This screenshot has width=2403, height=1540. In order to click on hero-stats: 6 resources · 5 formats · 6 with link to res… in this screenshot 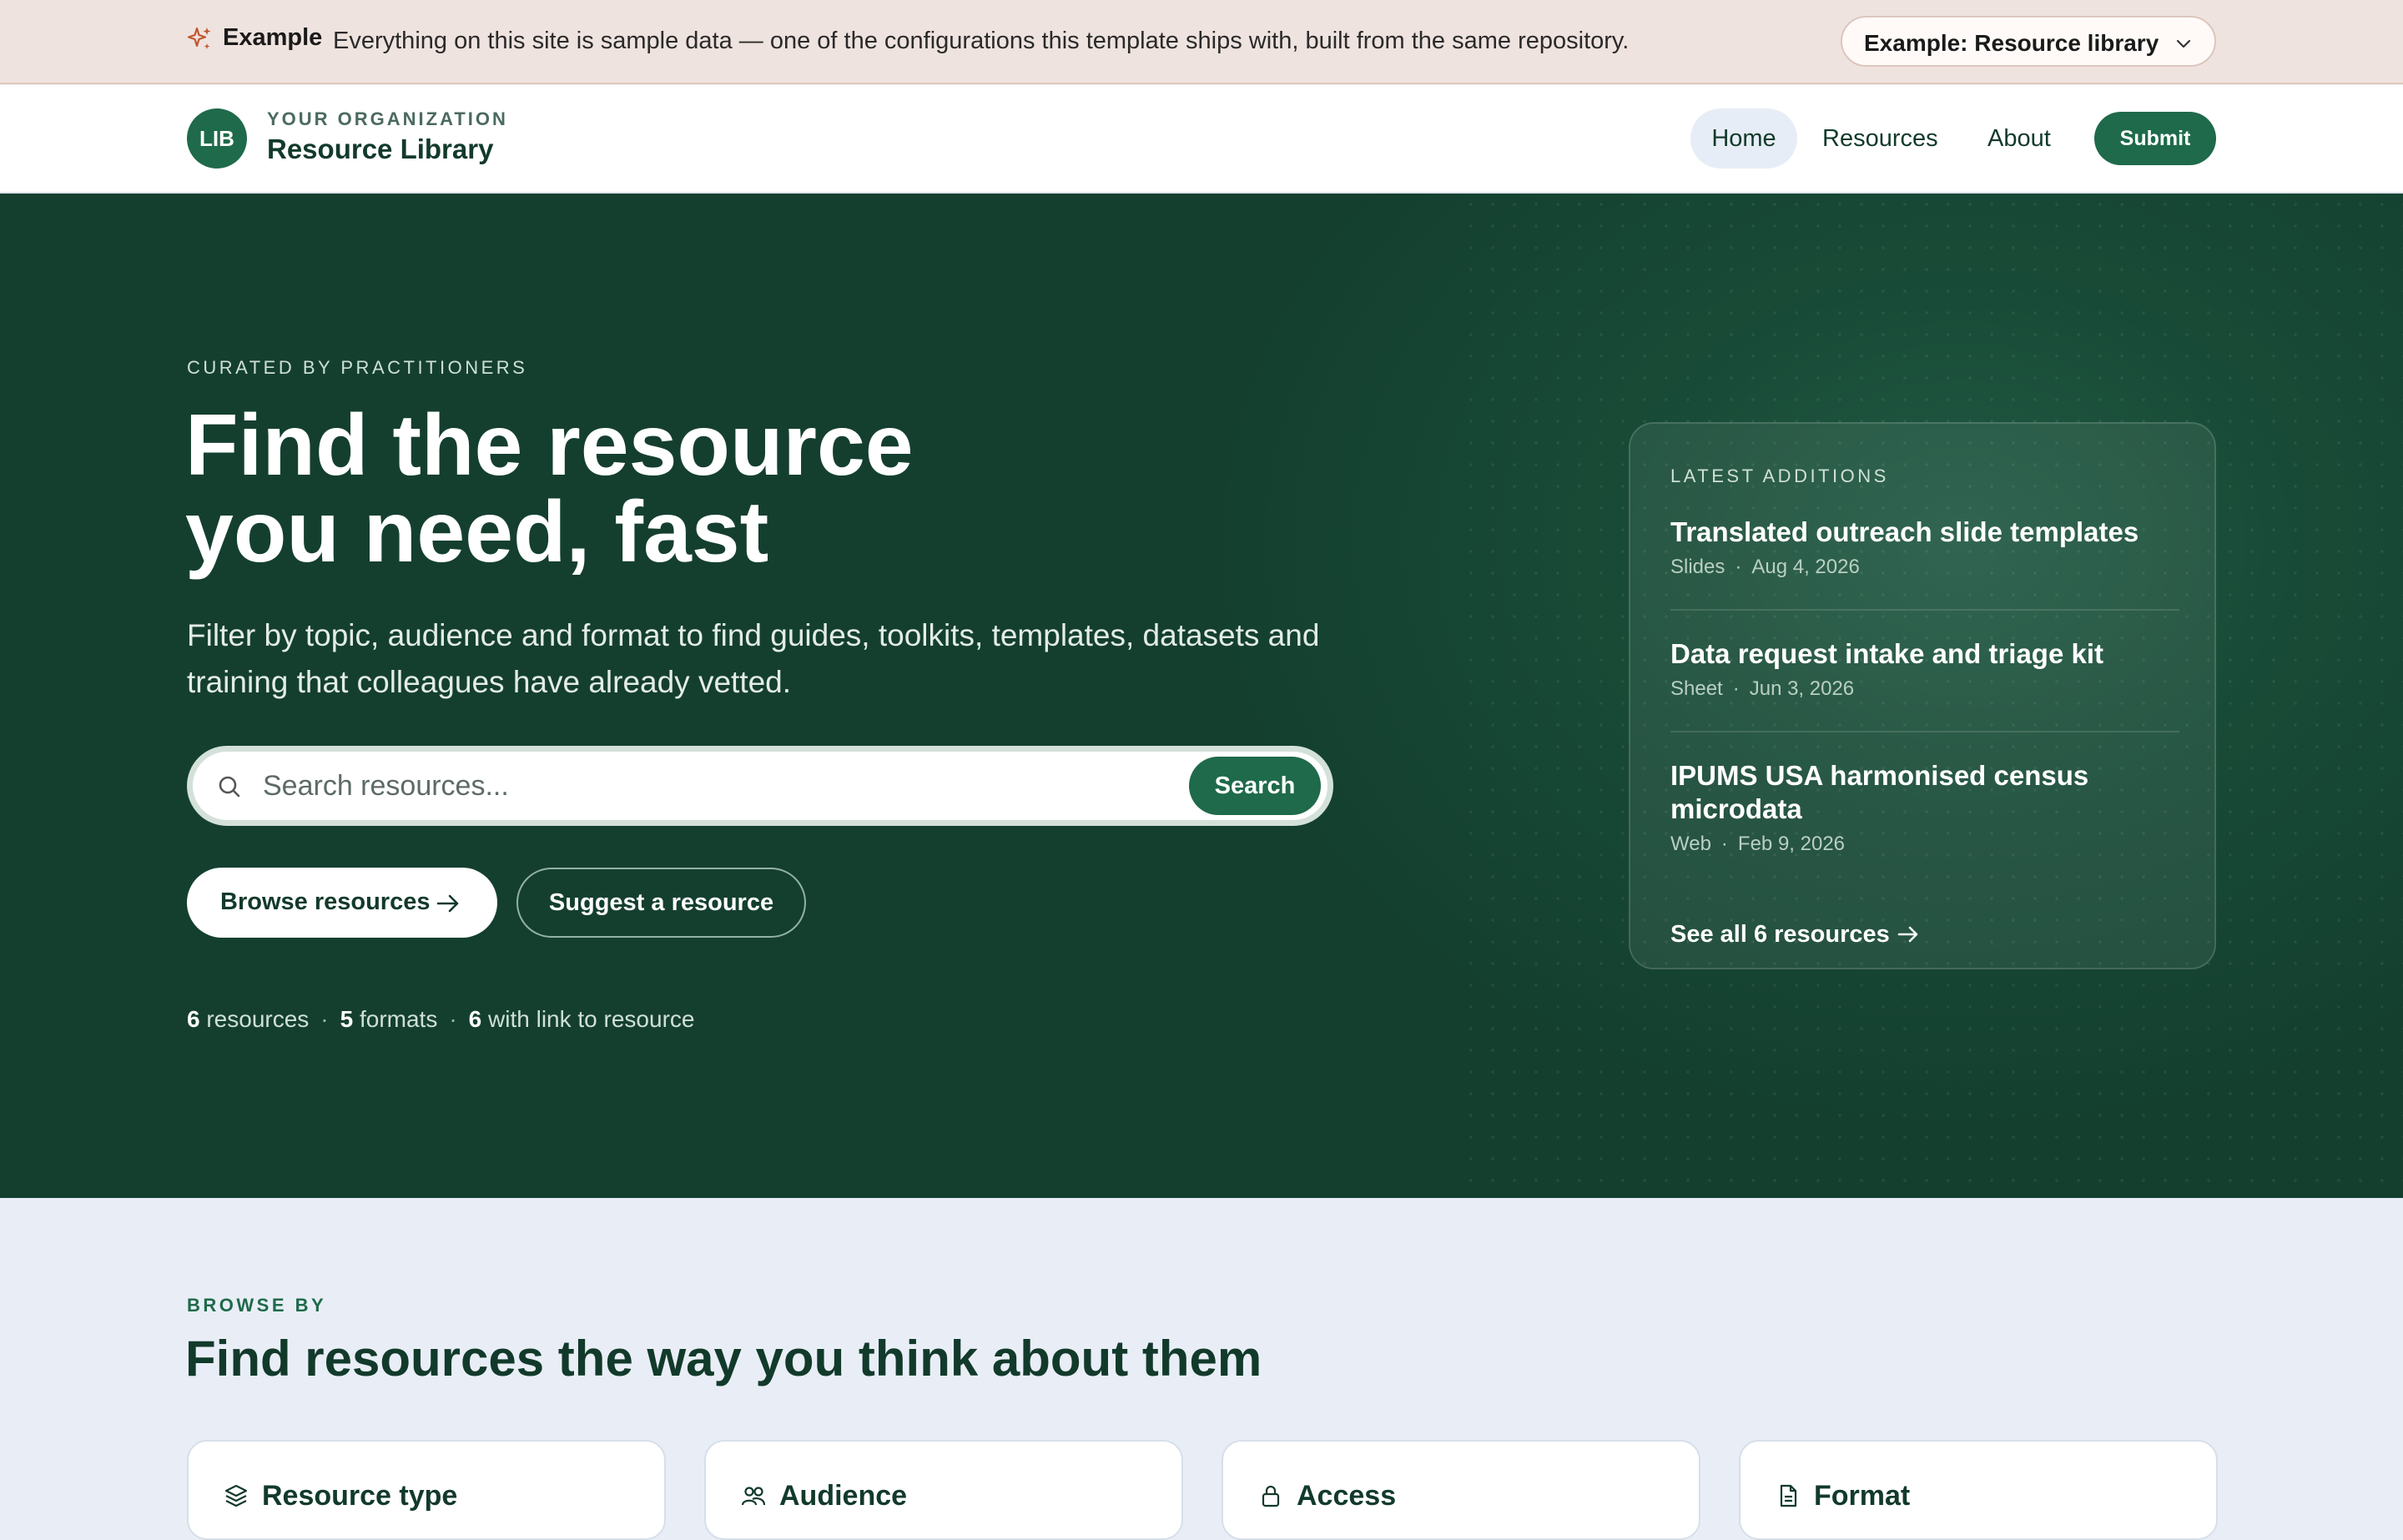, I will do `click(441, 1019)`.